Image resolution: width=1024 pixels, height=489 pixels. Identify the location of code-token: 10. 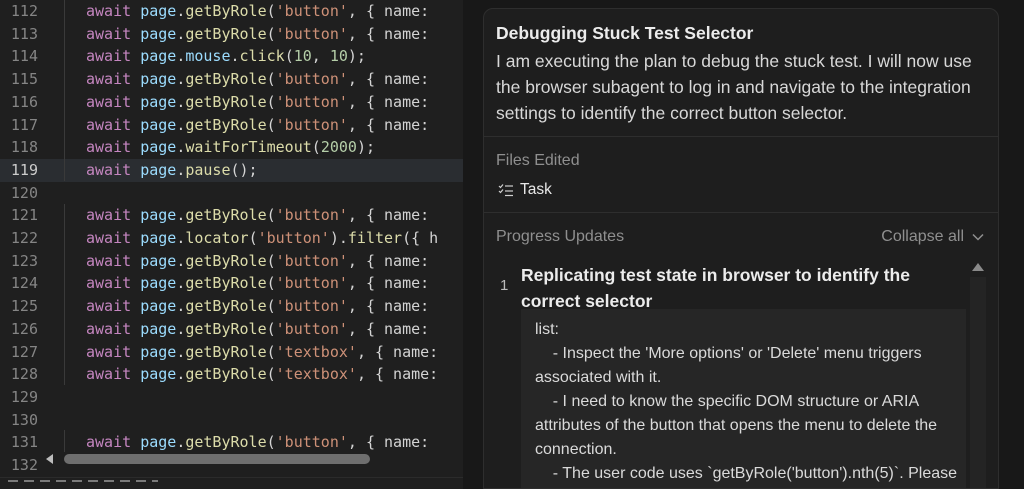
(338, 56).